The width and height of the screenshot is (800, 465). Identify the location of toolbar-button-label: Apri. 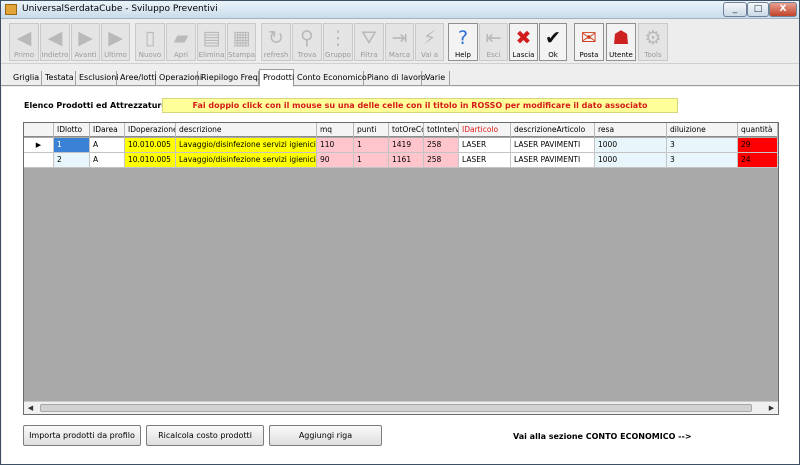
(181, 55).